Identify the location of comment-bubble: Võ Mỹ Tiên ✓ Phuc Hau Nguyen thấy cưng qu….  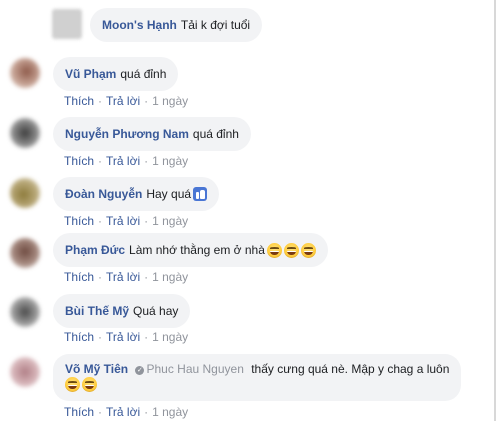
(257, 377).